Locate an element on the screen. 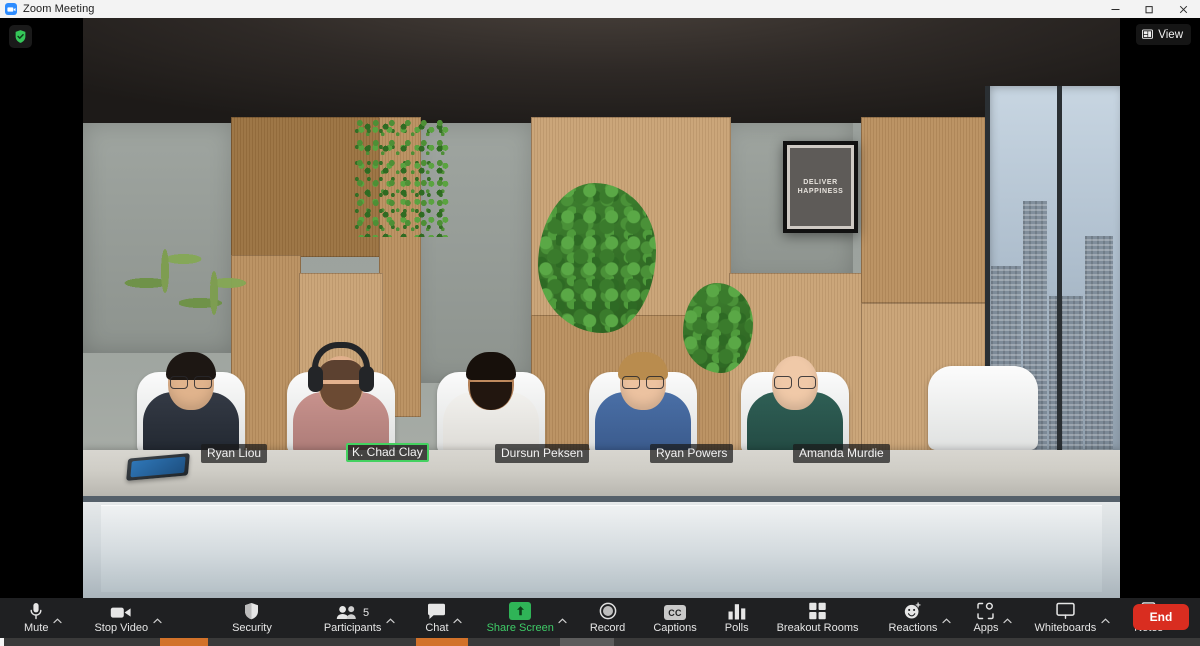 Image resolution: width=1200 pixels, height=646 pixels. window-mullion is located at coordinates (1059, 281).